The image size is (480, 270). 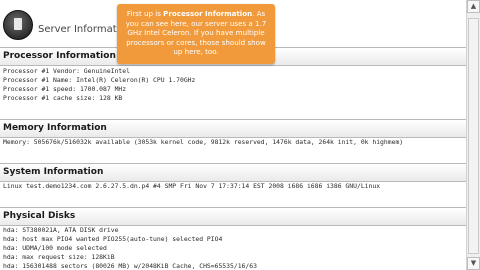 What do you see at coordinates (473, 6) in the screenshot?
I see `scroll-up-button: ▲` at bounding box center [473, 6].